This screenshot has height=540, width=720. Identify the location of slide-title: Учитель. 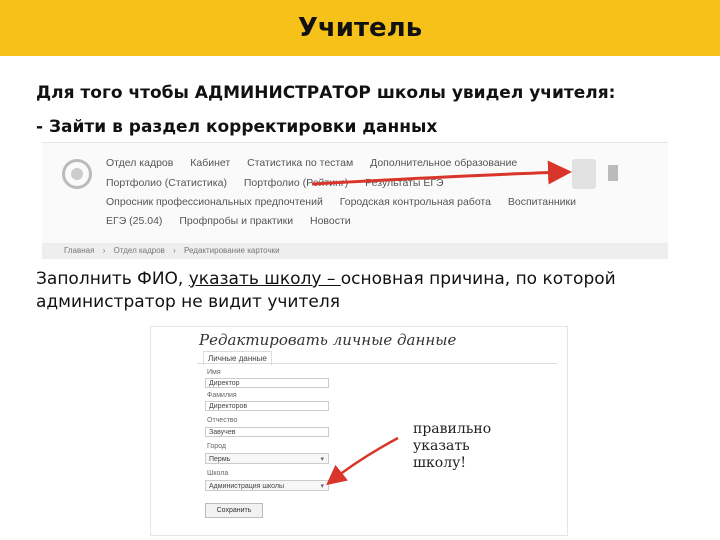
(360, 28).